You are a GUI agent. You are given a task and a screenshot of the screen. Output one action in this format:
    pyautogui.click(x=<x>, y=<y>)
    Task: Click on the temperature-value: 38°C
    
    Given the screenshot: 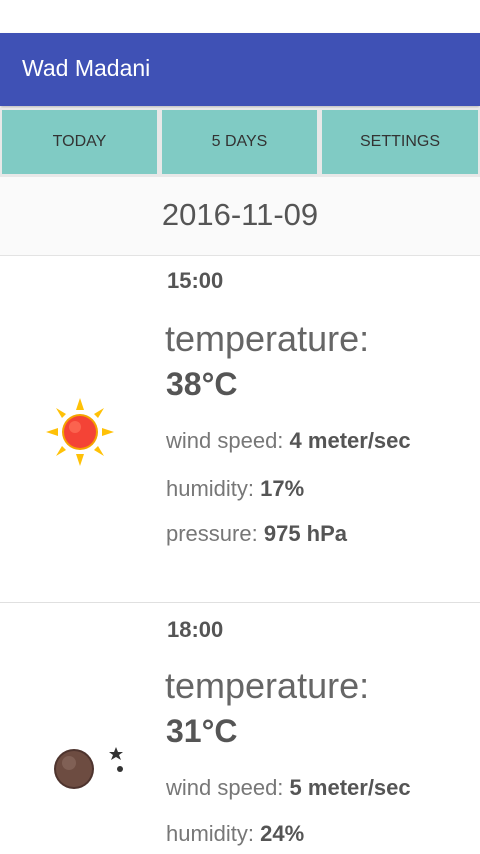 What is the action you would take?
    pyautogui.click(x=202, y=384)
    